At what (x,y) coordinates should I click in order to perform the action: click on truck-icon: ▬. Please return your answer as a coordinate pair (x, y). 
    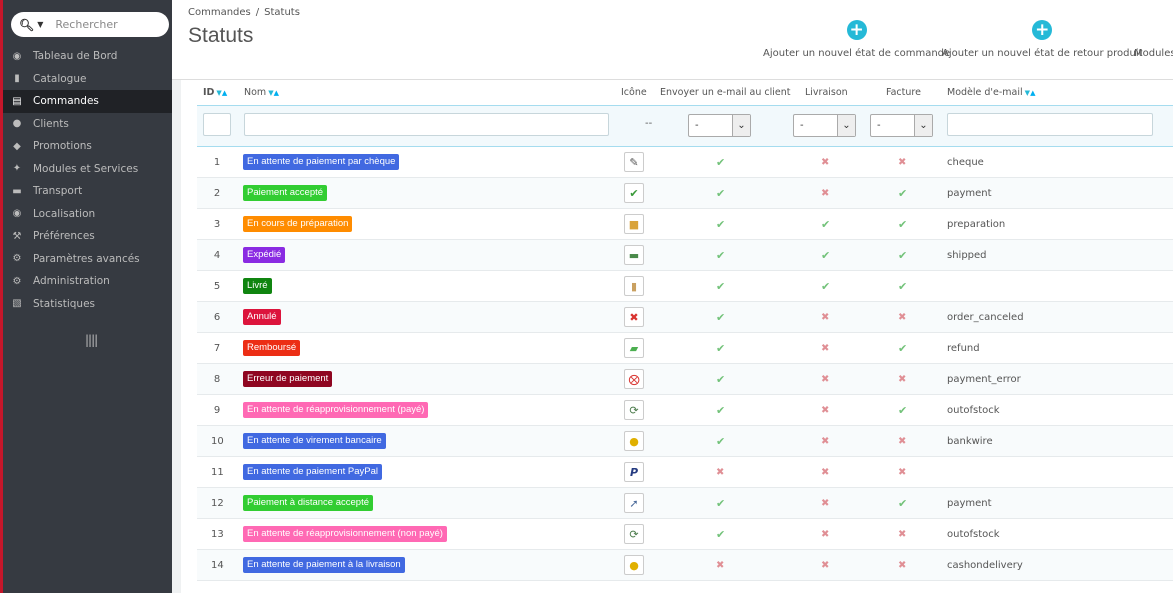
    Looking at the image, I should click on (634, 255).